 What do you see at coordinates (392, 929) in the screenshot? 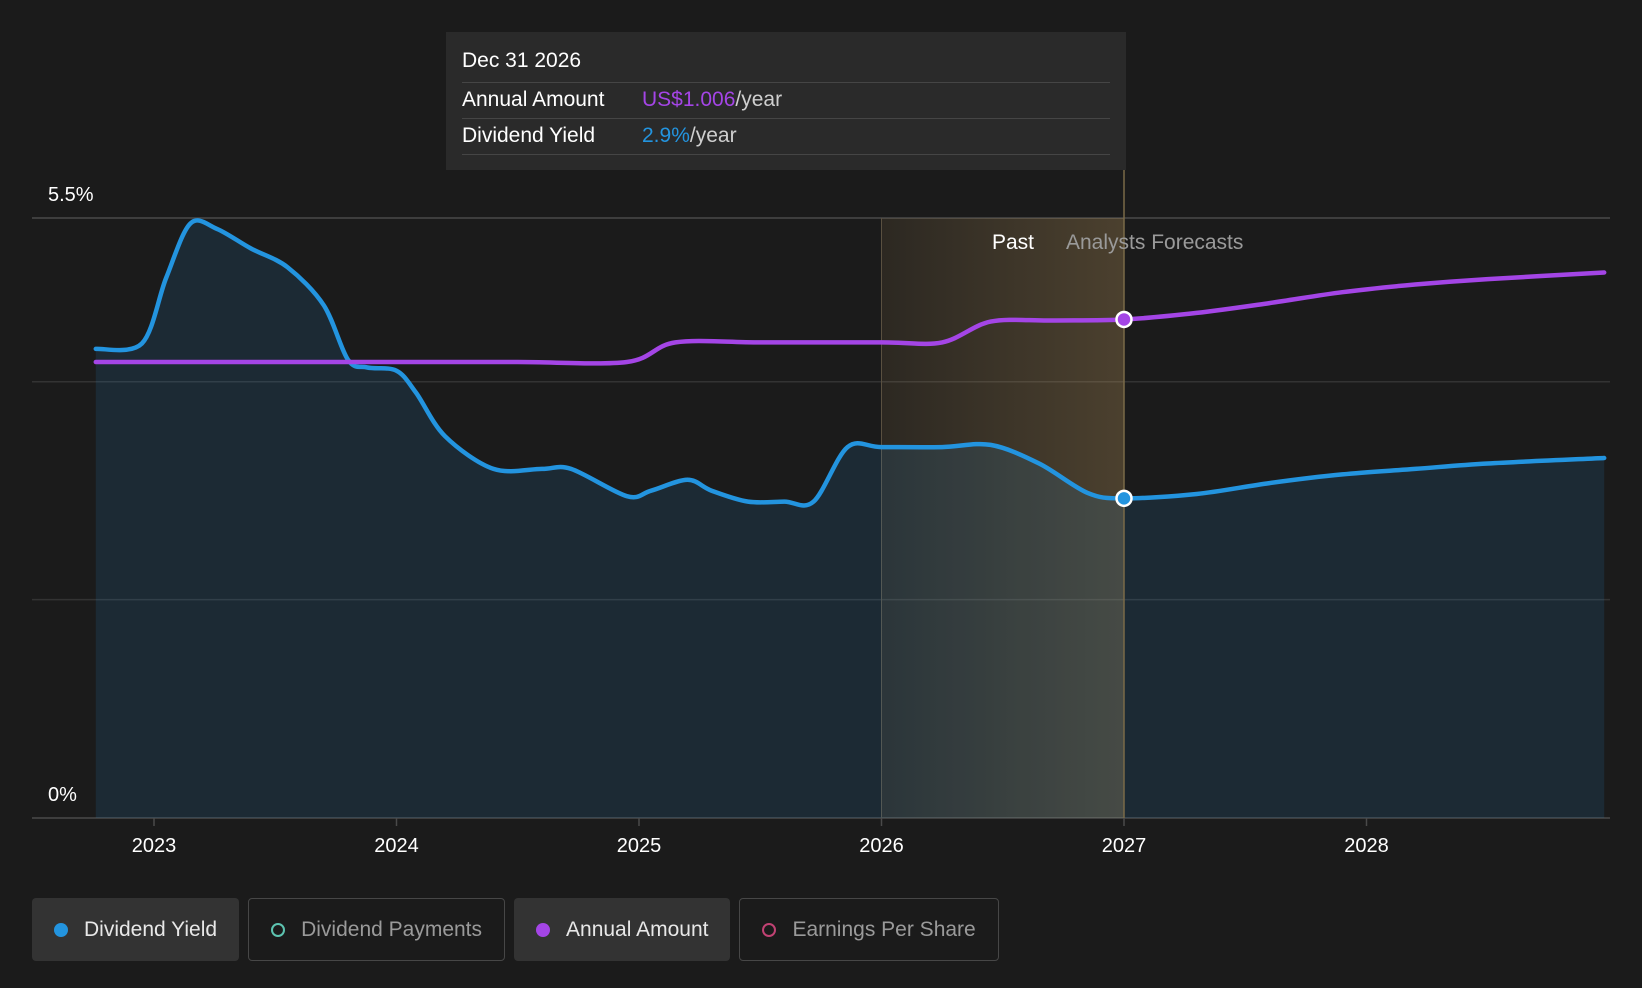
I see `legend-label: Dividend Payments` at bounding box center [392, 929].